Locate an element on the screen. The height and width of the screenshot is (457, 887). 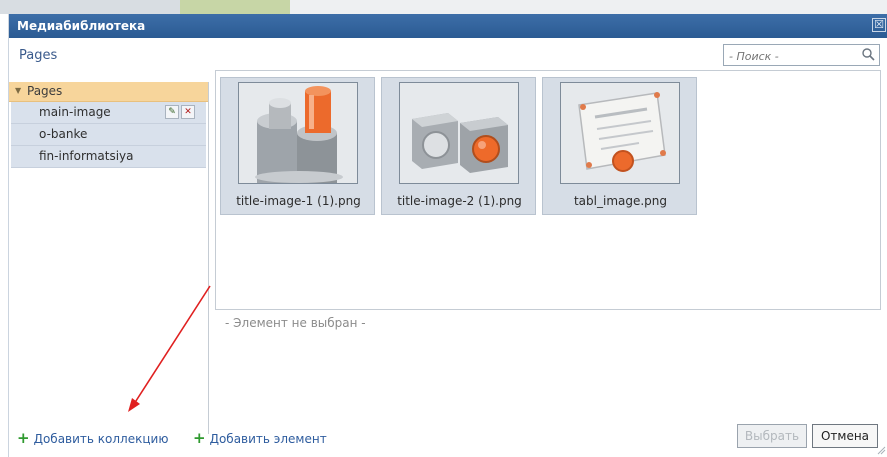
background-strip is located at coordinates (443, 7).